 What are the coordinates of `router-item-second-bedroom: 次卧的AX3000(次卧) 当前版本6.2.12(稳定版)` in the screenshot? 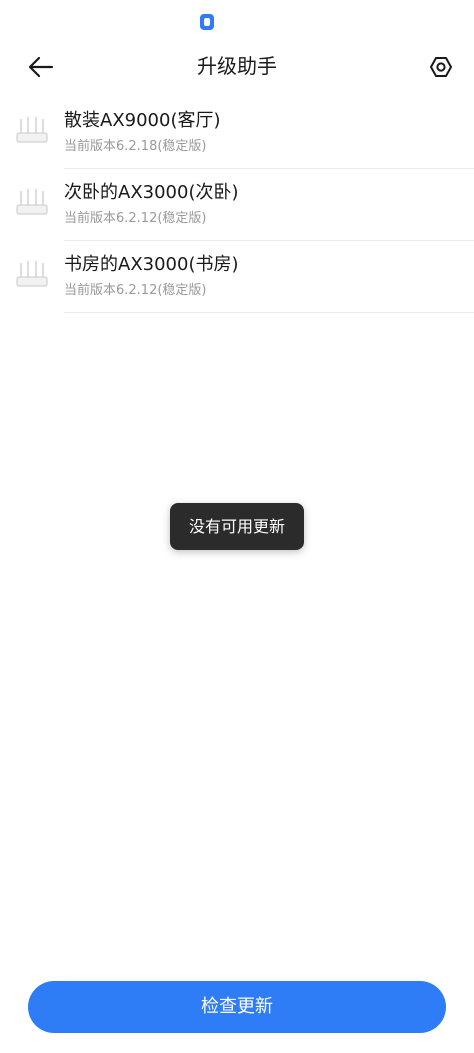 It's located at (237, 205).